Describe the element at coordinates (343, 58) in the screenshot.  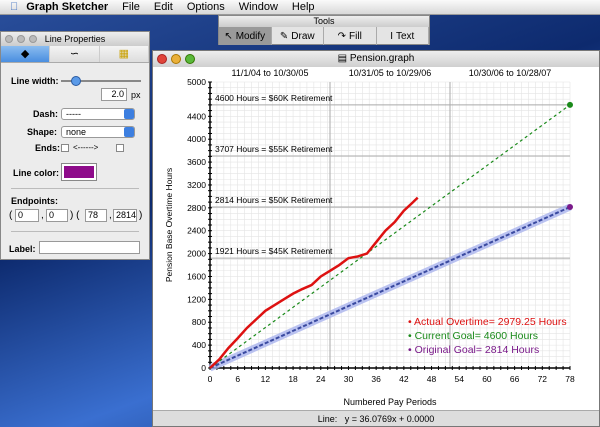
I see `document-icon: ▤` at that location.